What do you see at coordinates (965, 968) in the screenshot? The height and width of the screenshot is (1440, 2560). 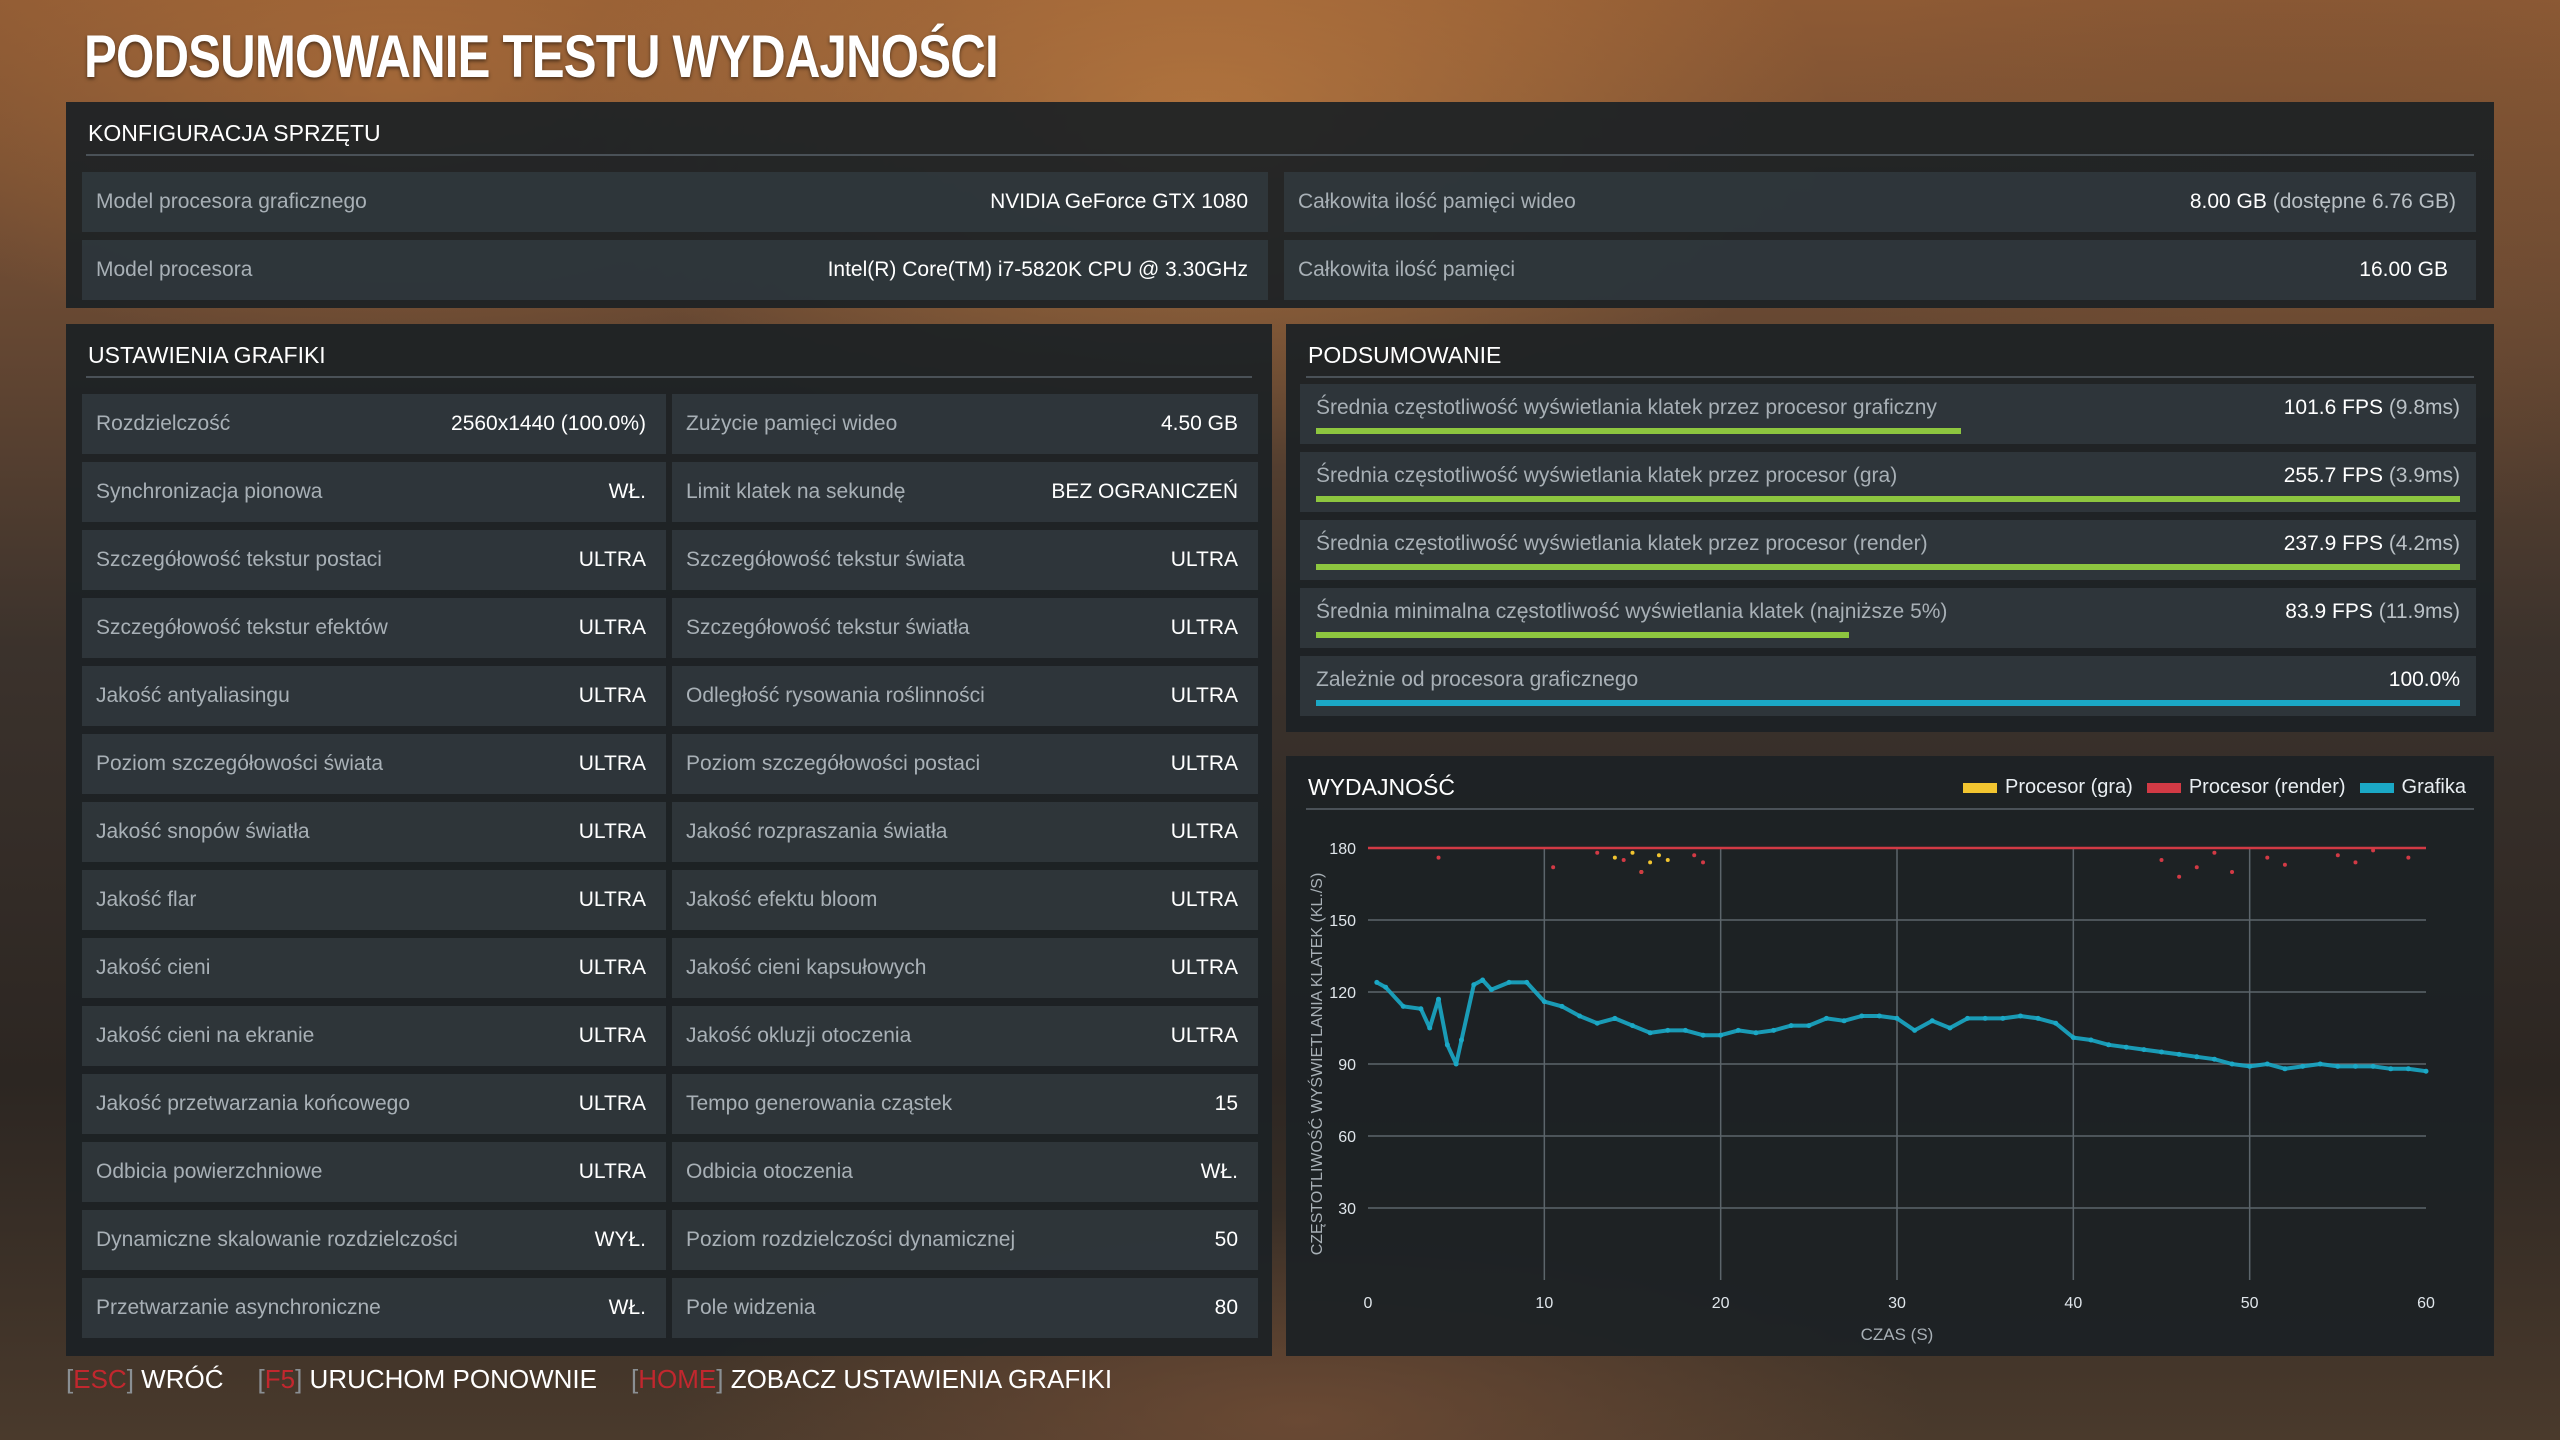 I see `setting-row: Jakość cieni kapsułowych ULTRA` at bounding box center [965, 968].